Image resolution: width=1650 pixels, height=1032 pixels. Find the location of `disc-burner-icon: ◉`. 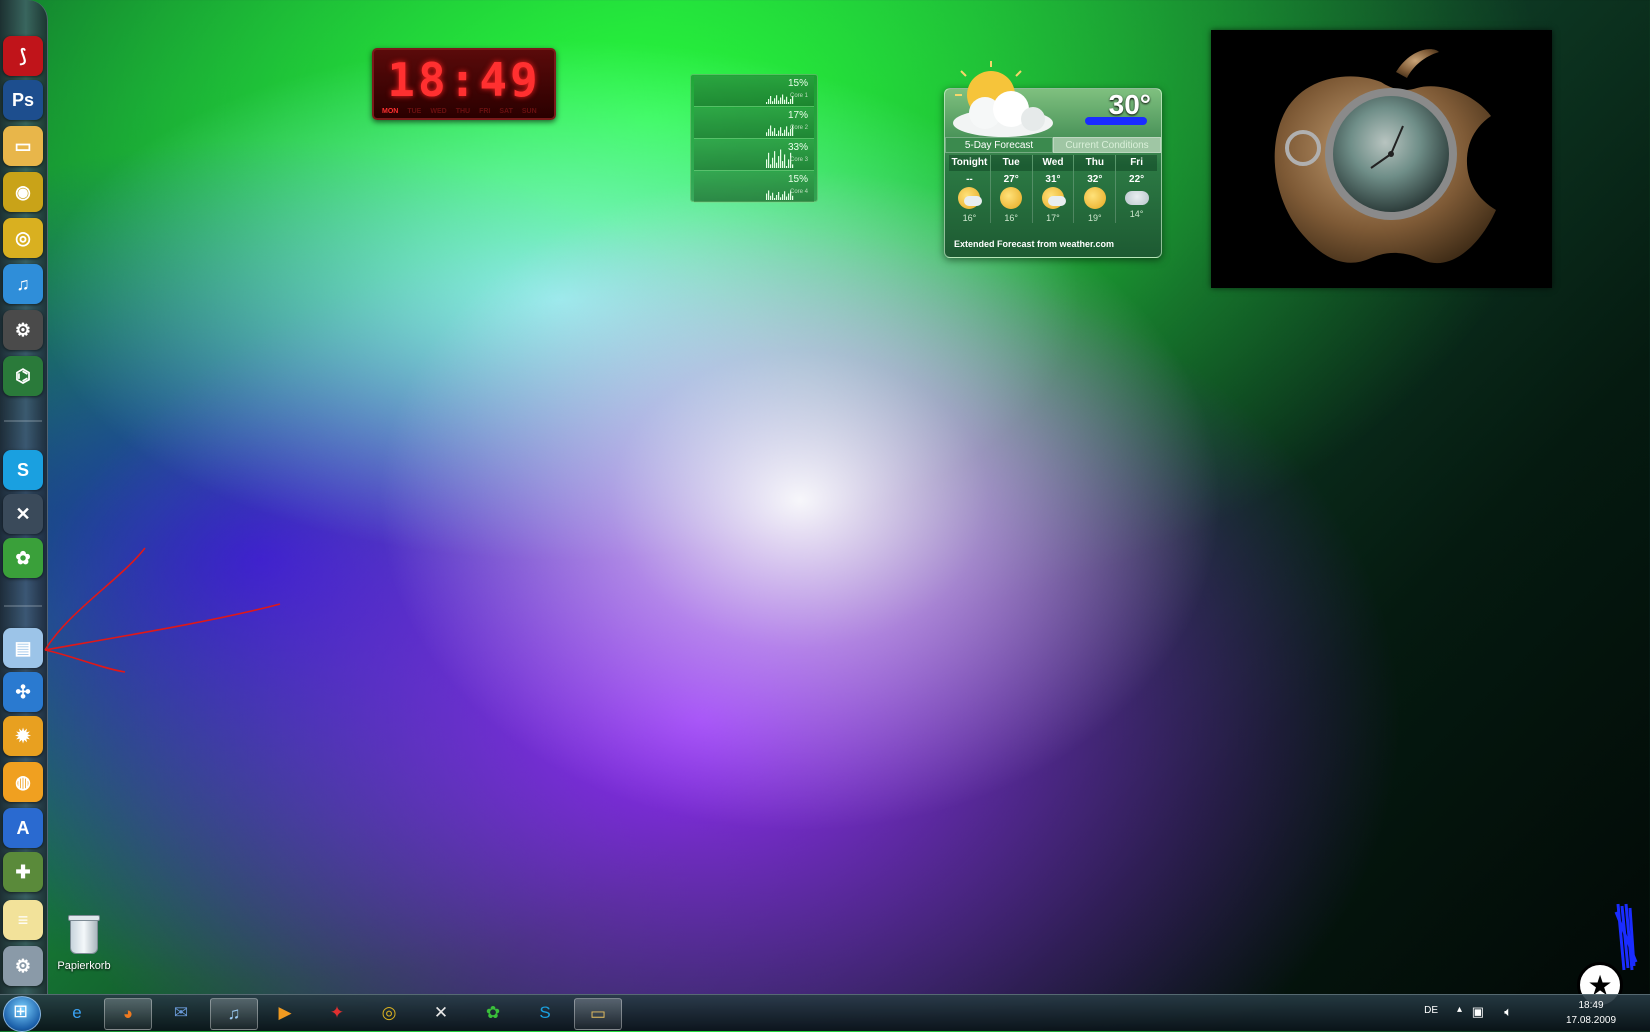

disc-burner-icon: ◉ is located at coordinates (23, 192).